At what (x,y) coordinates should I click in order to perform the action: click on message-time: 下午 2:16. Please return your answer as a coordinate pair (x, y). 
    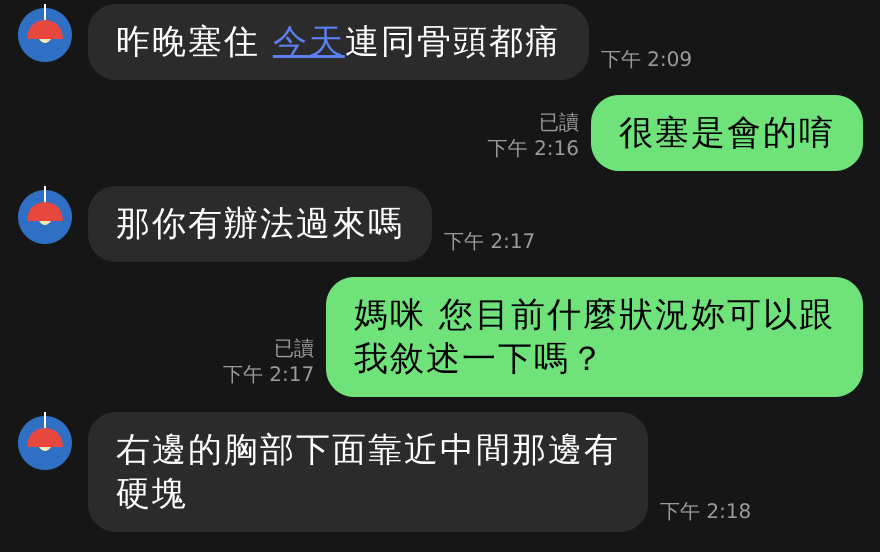
    Looking at the image, I should click on (533, 148).